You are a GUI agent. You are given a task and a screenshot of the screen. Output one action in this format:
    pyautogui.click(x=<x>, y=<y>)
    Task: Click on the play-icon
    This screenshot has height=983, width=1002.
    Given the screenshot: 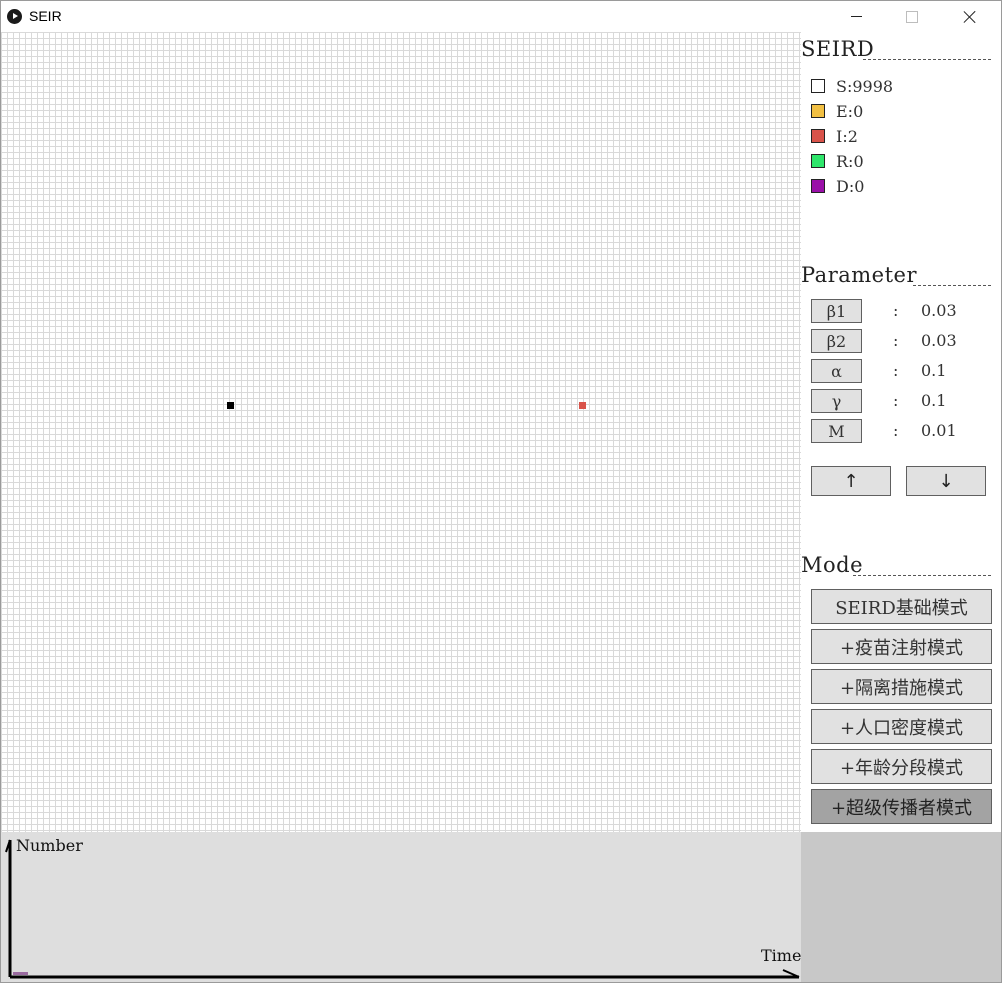 What is the action you would take?
    pyautogui.click(x=14, y=16)
    